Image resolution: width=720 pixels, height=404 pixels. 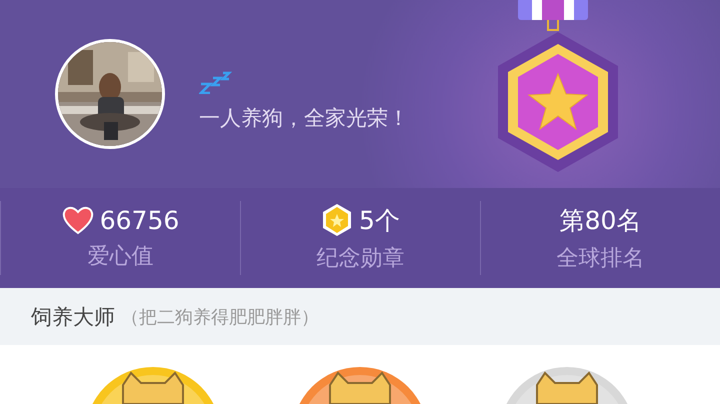 What do you see at coordinates (78, 220) in the screenshot?
I see `heart-icon` at bounding box center [78, 220].